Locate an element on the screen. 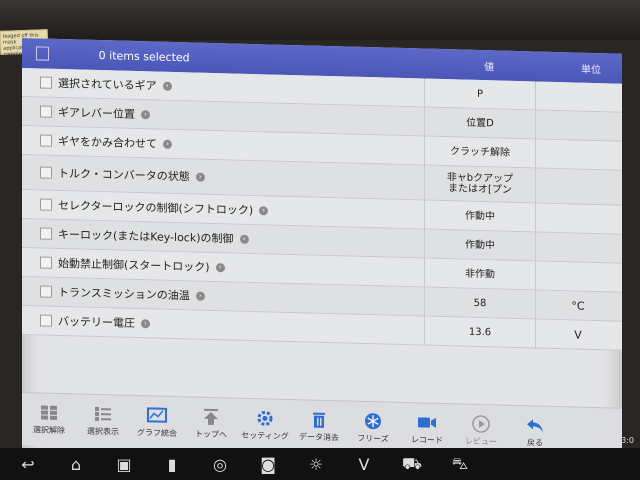 The width and height of the screenshot is (640, 480). parameter-value: 13.6 is located at coordinates (480, 332).